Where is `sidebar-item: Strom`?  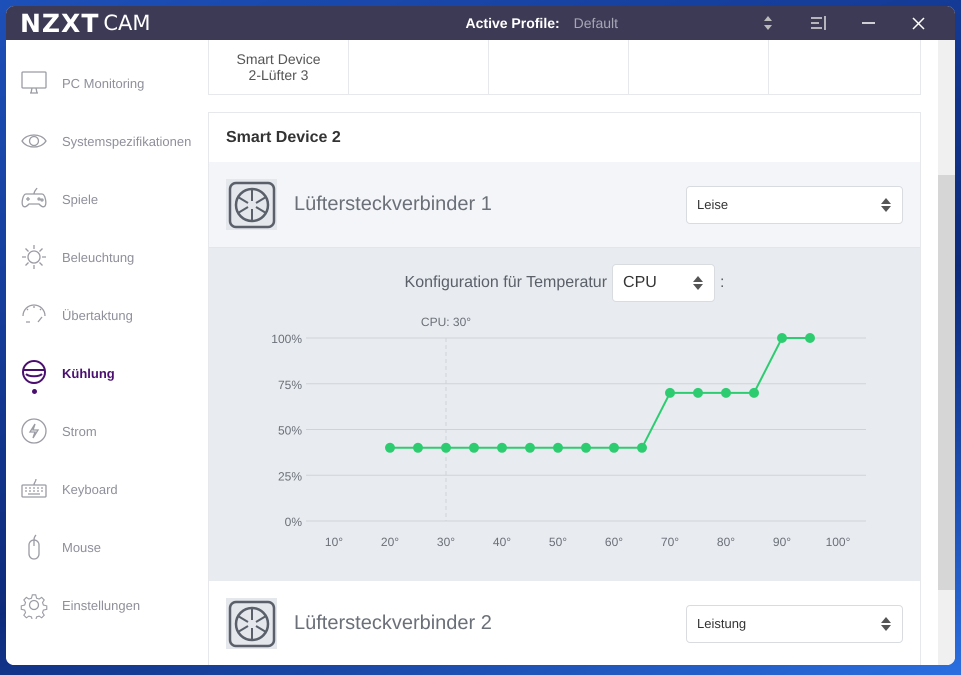 sidebar-item: Strom is located at coordinates (103, 431).